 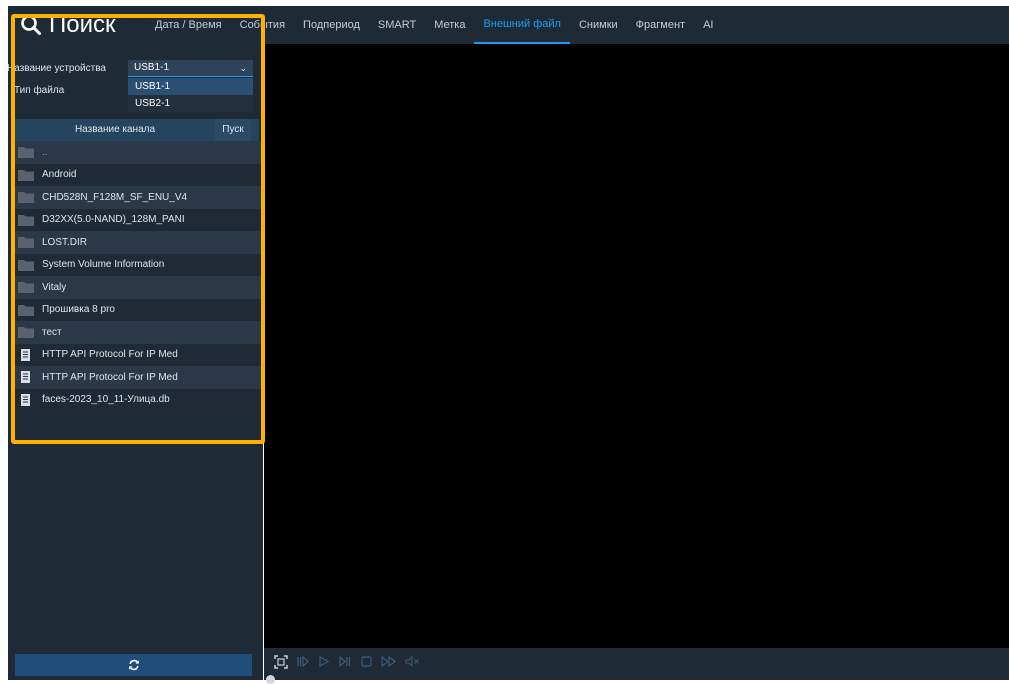 I want to click on fullscreen-icon, so click(x=281, y=662).